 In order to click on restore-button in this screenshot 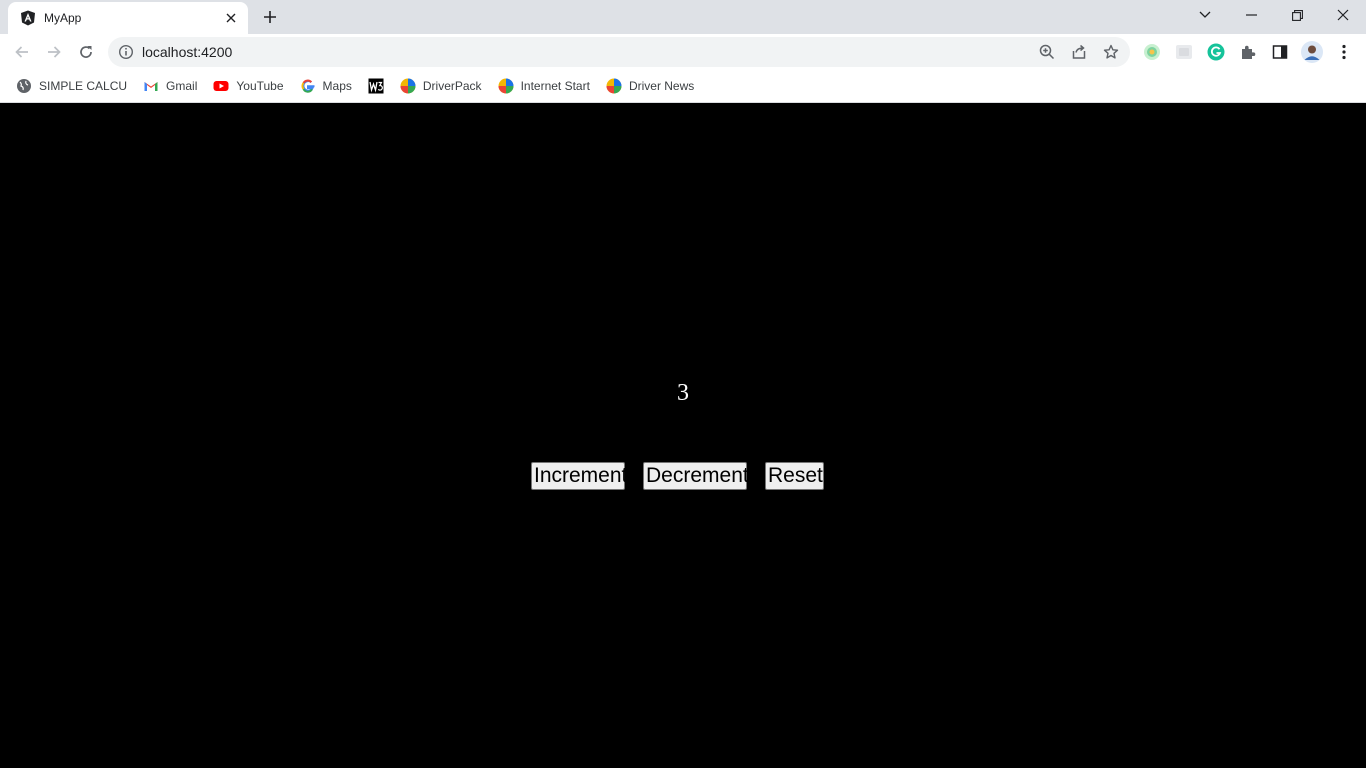, I will do `click(1297, 15)`.